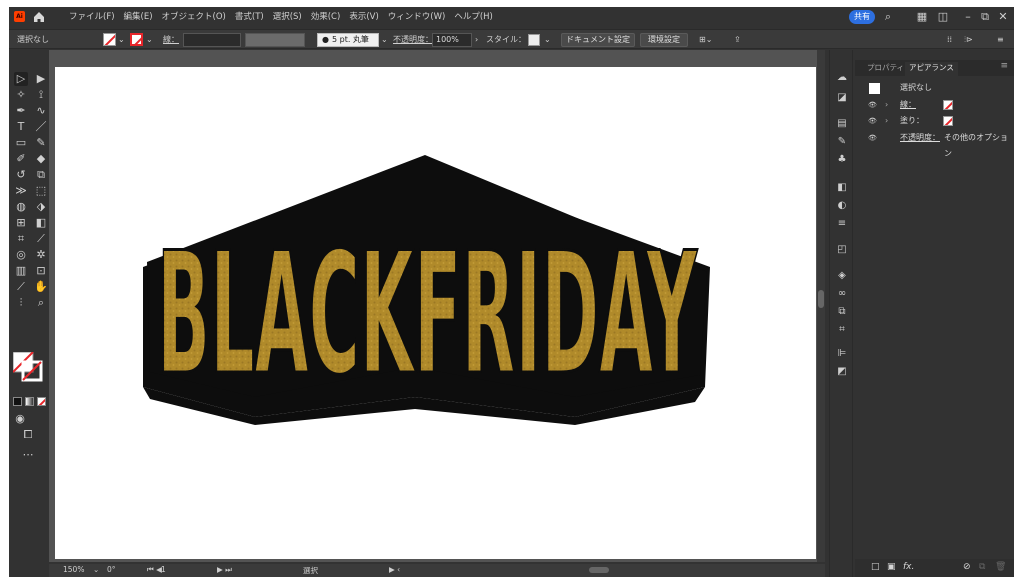 This screenshot has width=1024, height=583. I want to click on artboards-icon: ⧉, so click(842, 312).